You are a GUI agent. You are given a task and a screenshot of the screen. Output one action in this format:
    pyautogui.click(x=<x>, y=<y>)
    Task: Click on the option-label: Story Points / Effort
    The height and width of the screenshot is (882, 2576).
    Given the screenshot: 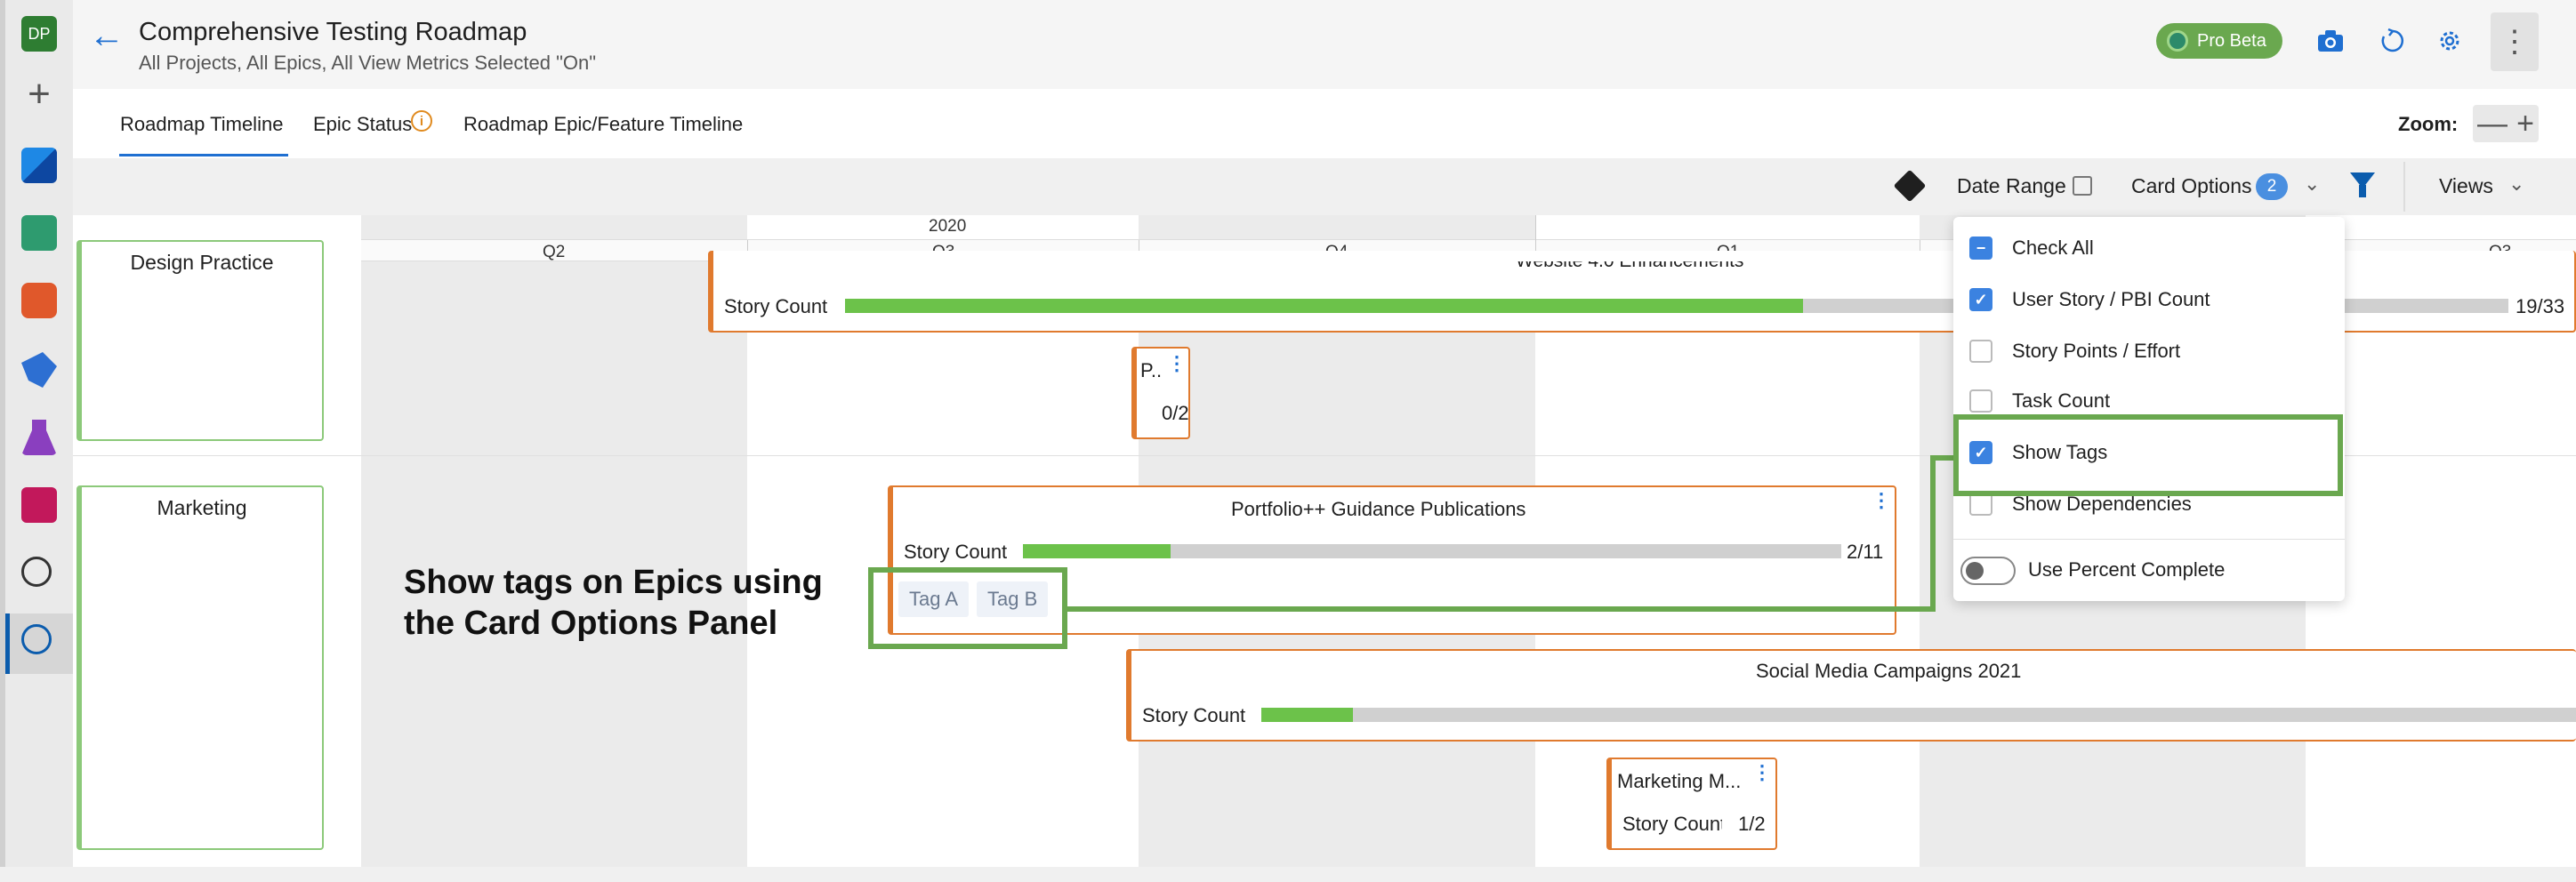 What is the action you would take?
    pyautogui.click(x=2096, y=351)
    